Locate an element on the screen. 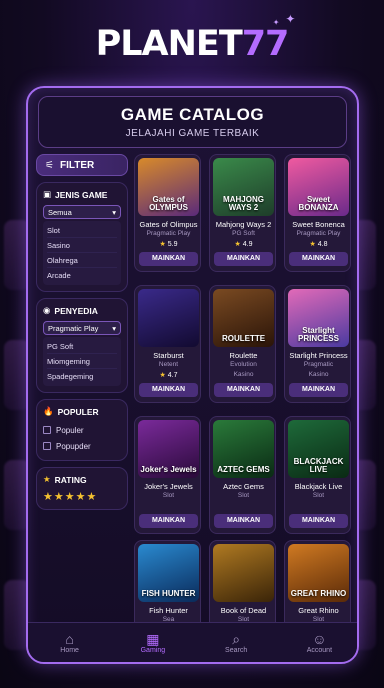 The image size is (384, 688). genre-options: Slot Sasino Olahrega Arcade is located at coordinates (82, 253).